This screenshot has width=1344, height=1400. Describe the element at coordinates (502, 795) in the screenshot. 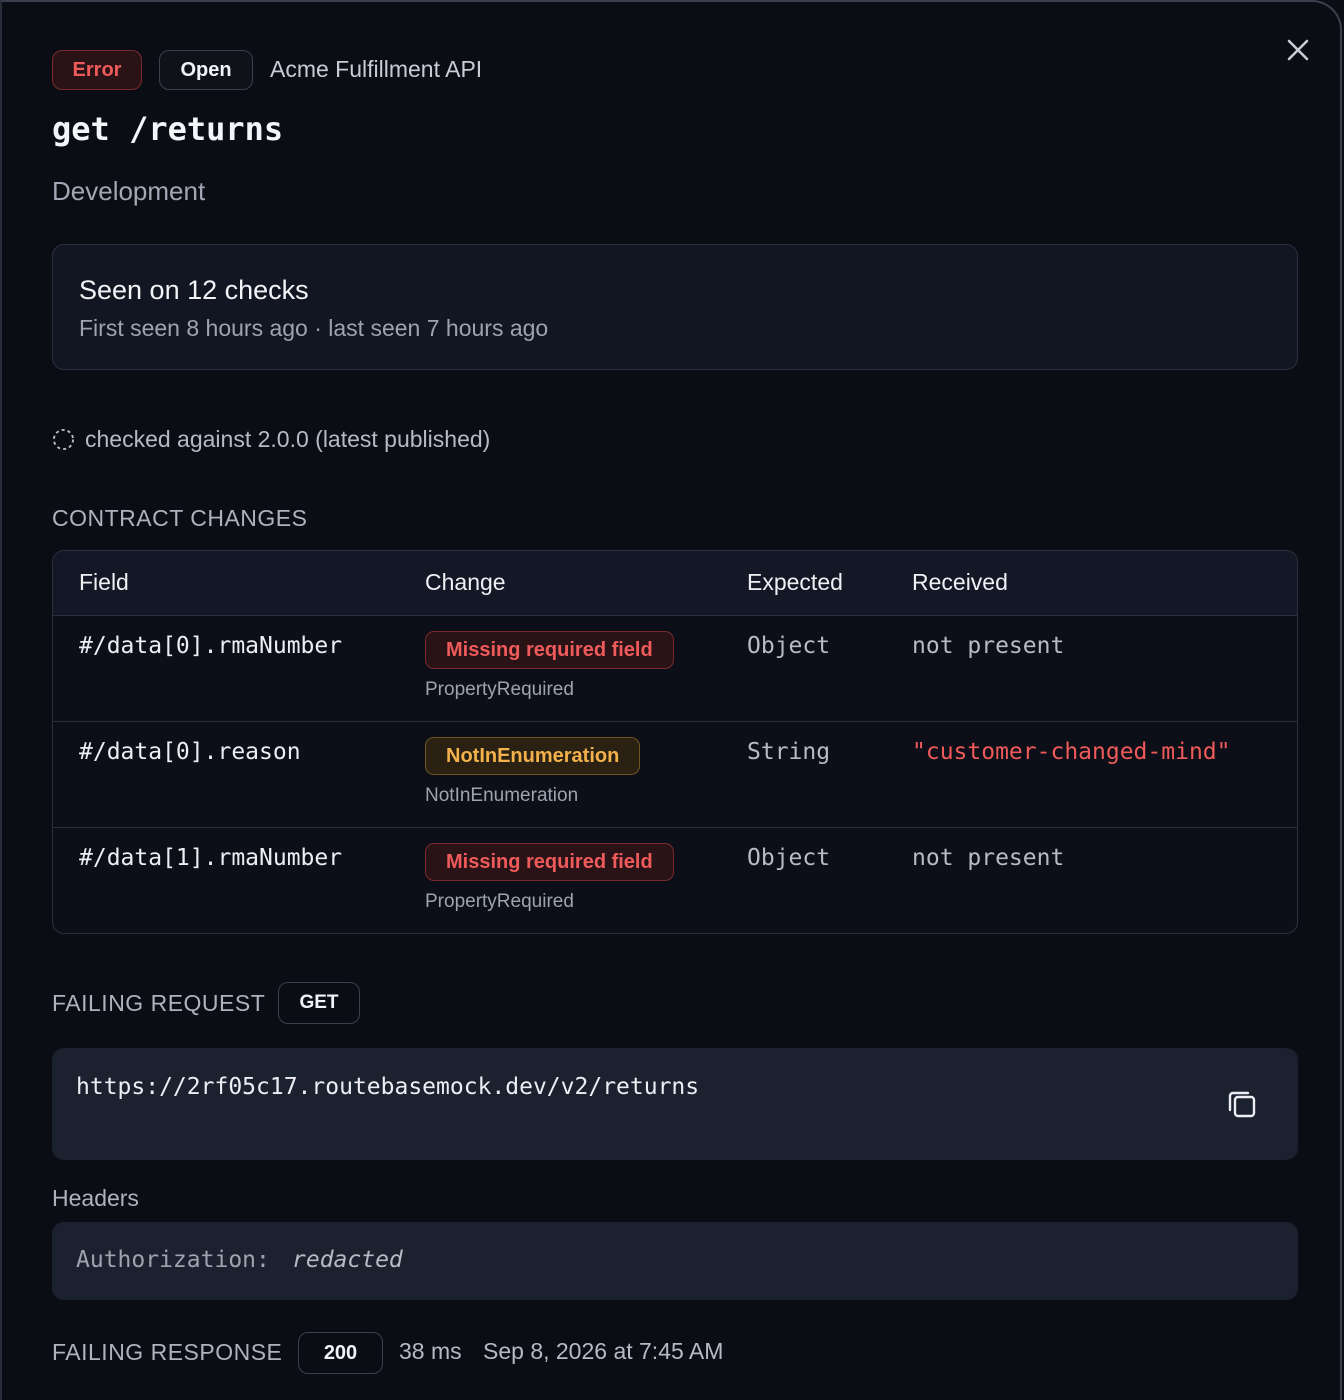

I see `change-kind: NotInEnumeration` at that location.